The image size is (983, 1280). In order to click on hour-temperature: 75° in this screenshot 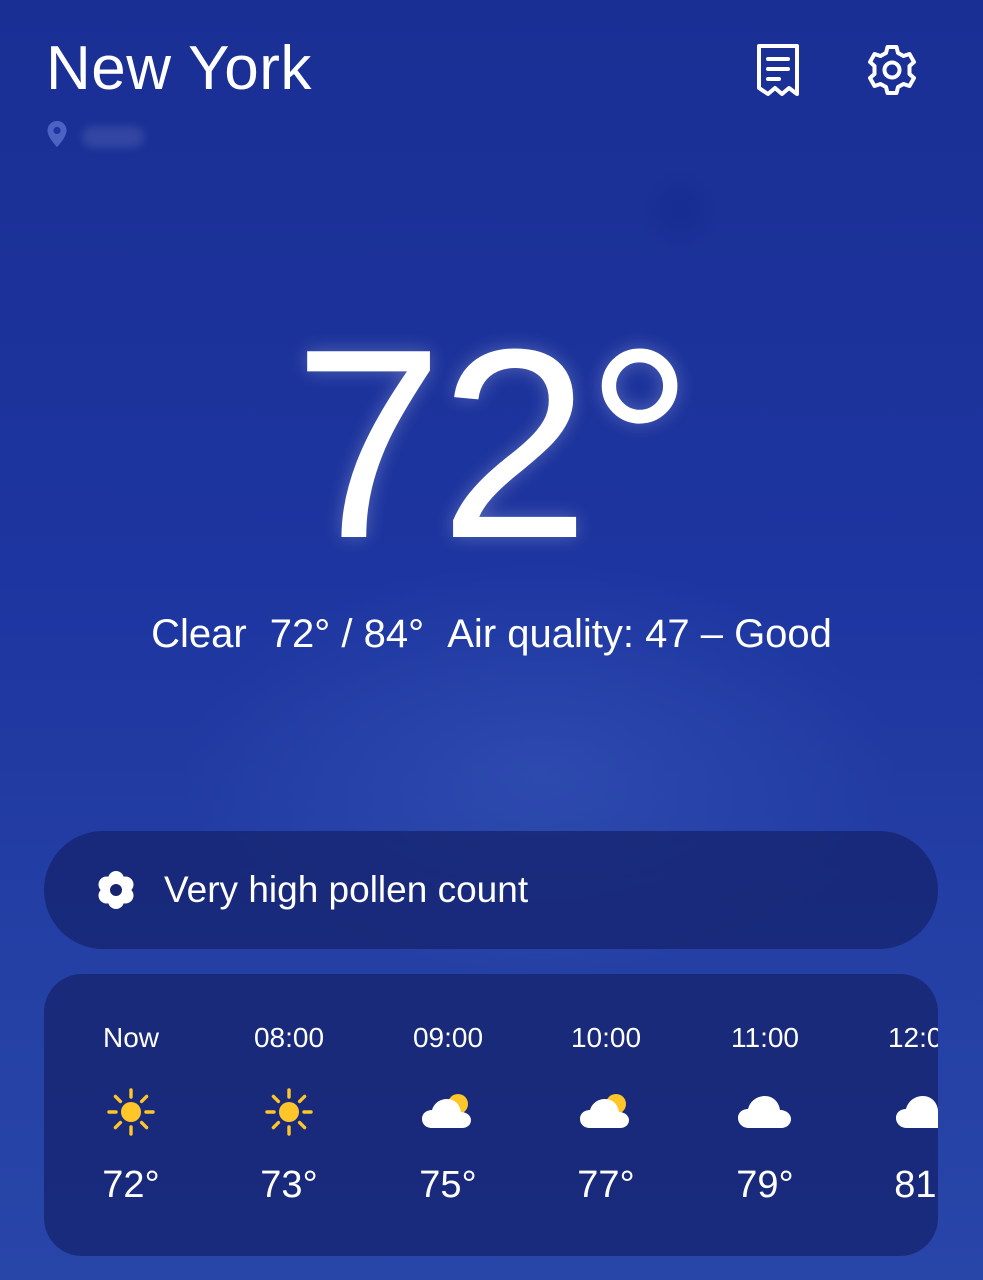, I will do `click(448, 1185)`.